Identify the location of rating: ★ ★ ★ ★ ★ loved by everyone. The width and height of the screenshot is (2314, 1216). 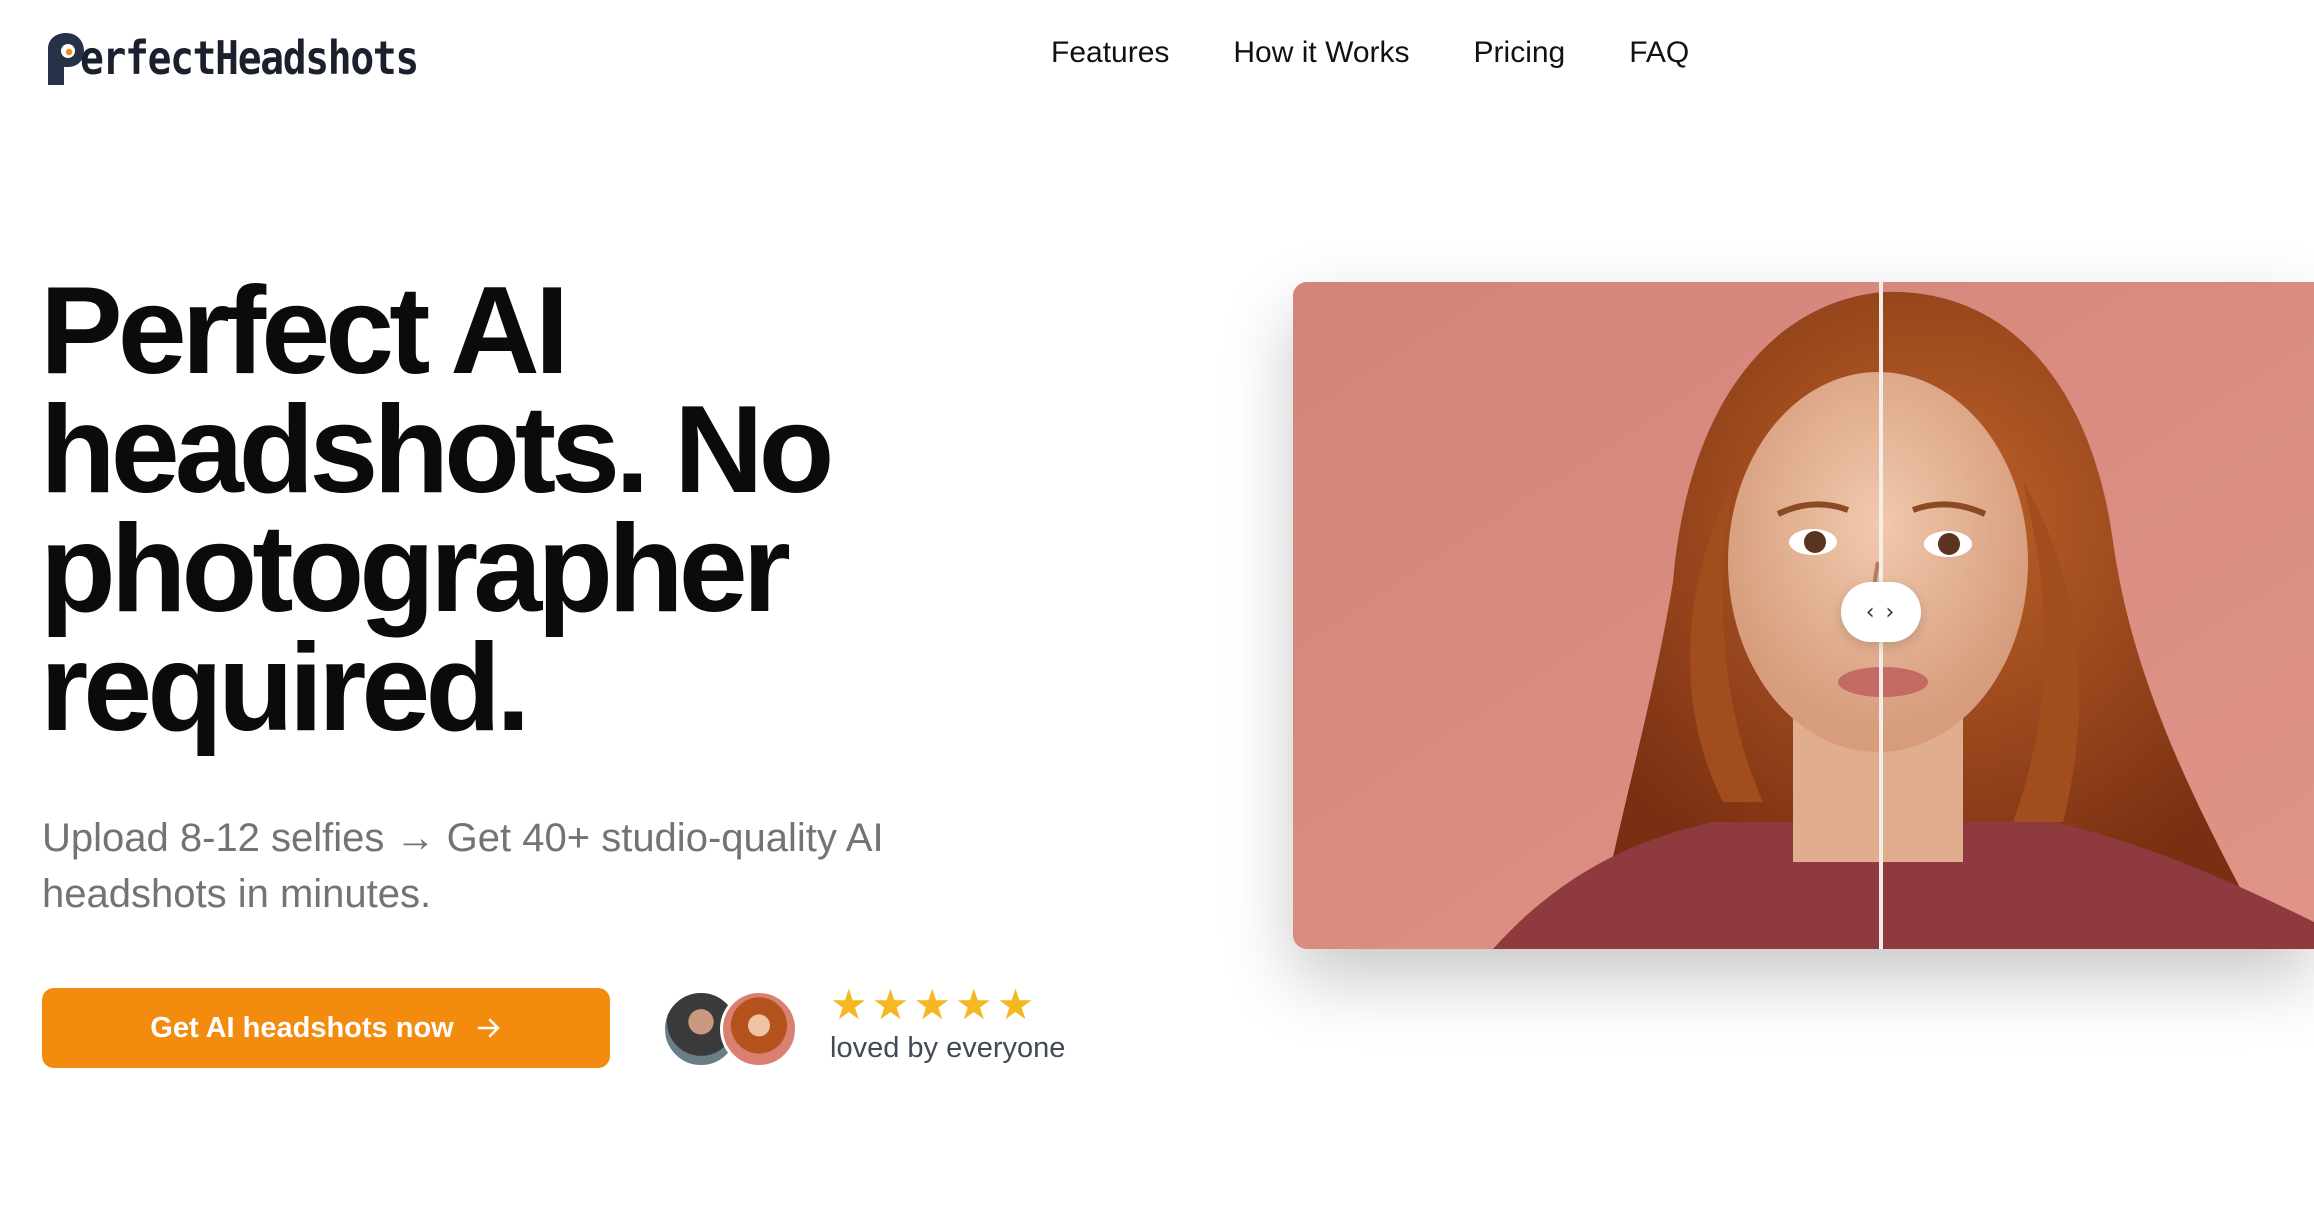
(947, 1023).